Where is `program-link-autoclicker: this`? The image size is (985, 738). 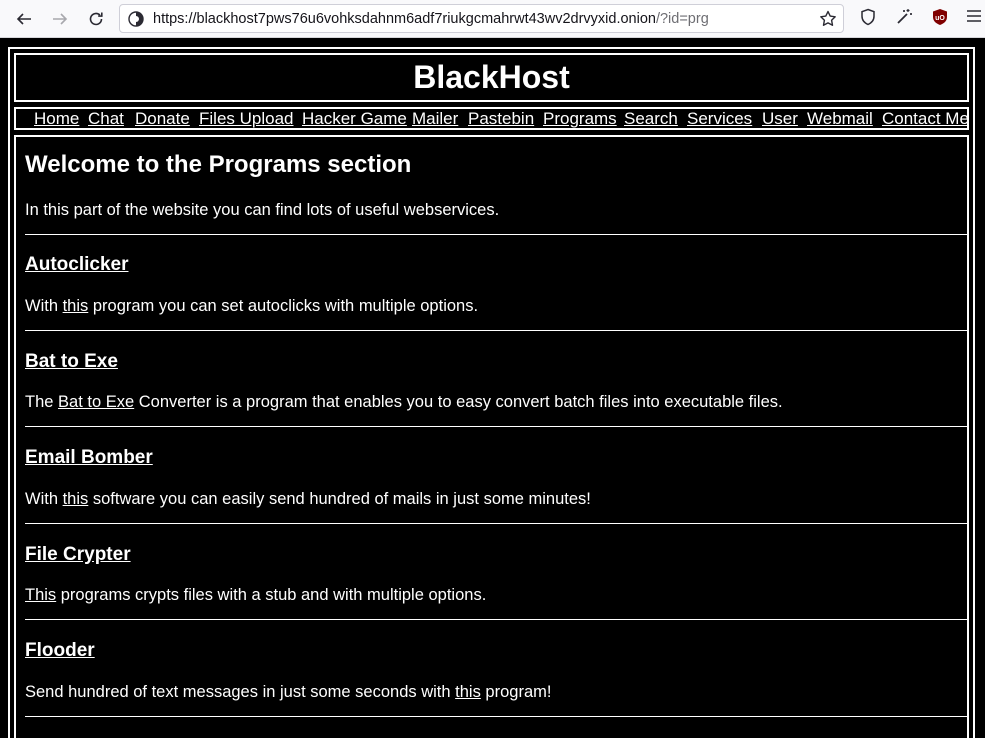
program-link-autoclicker: this is located at coordinates (76, 306).